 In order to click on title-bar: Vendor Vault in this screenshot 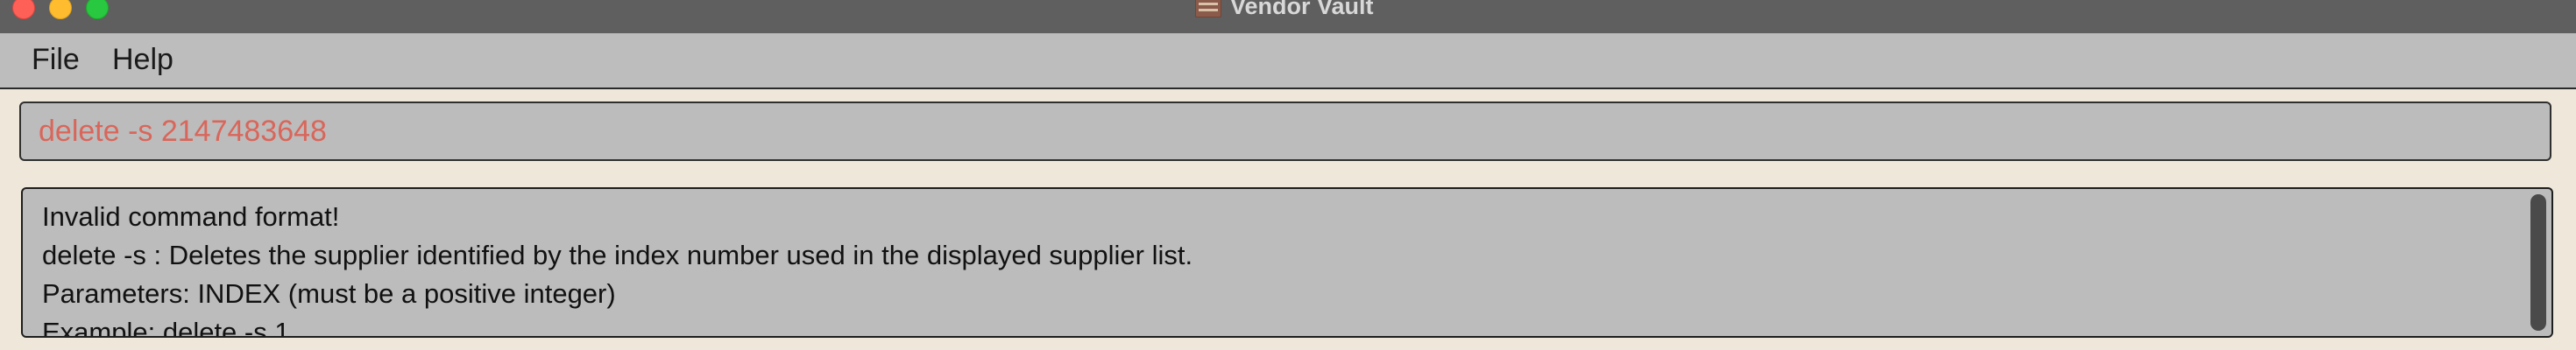, I will do `click(1288, 17)`.